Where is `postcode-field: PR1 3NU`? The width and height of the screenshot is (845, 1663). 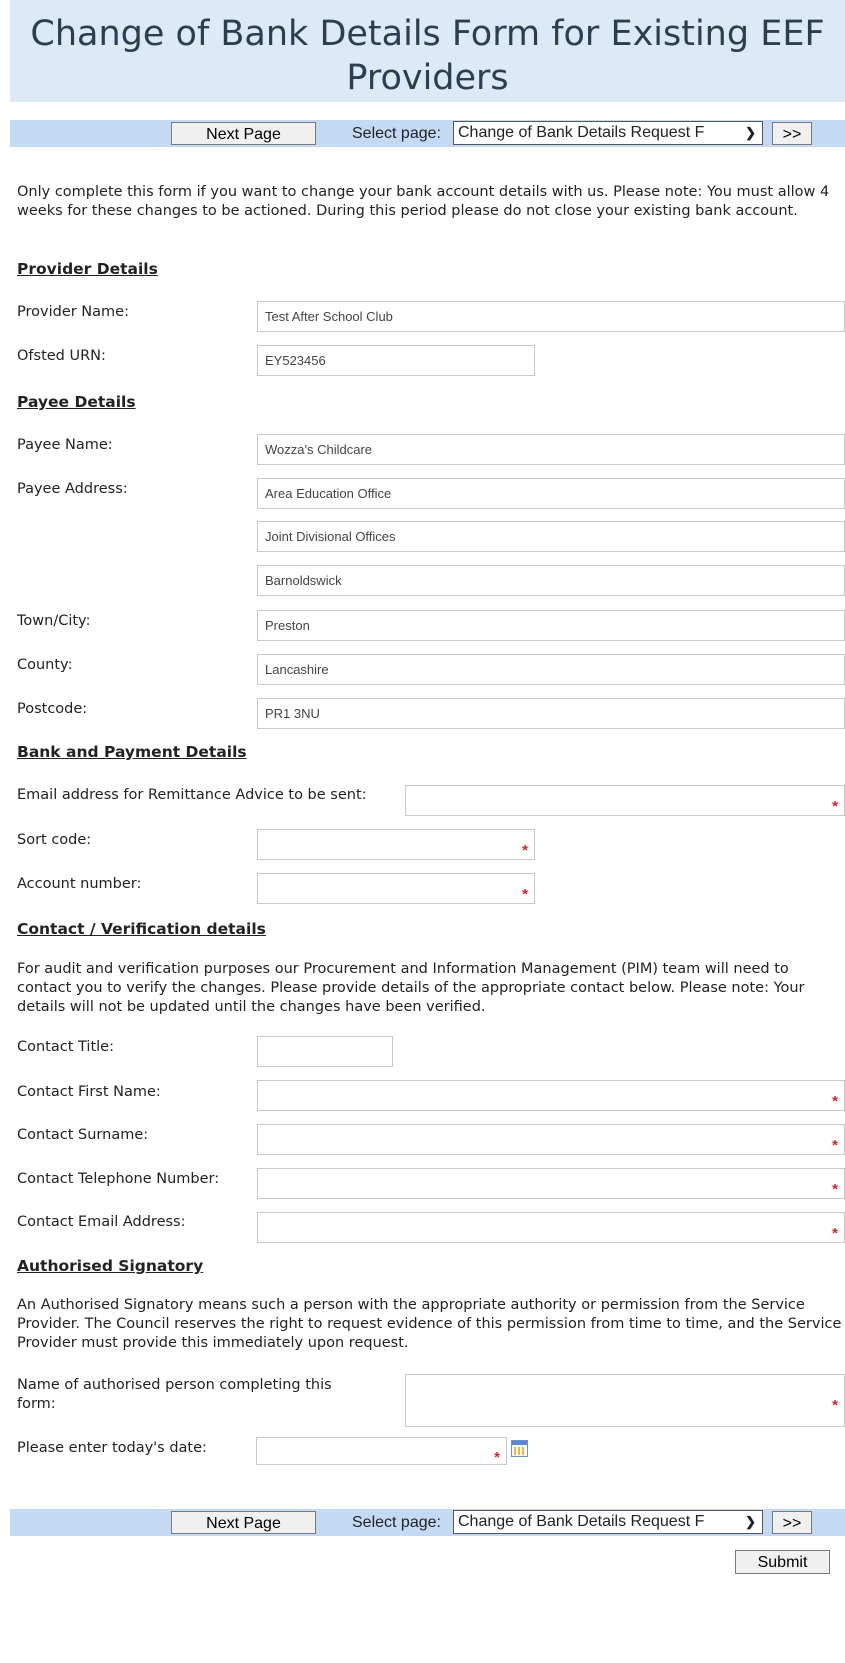
postcode-field: PR1 3NU is located at coordinates (551, 713).